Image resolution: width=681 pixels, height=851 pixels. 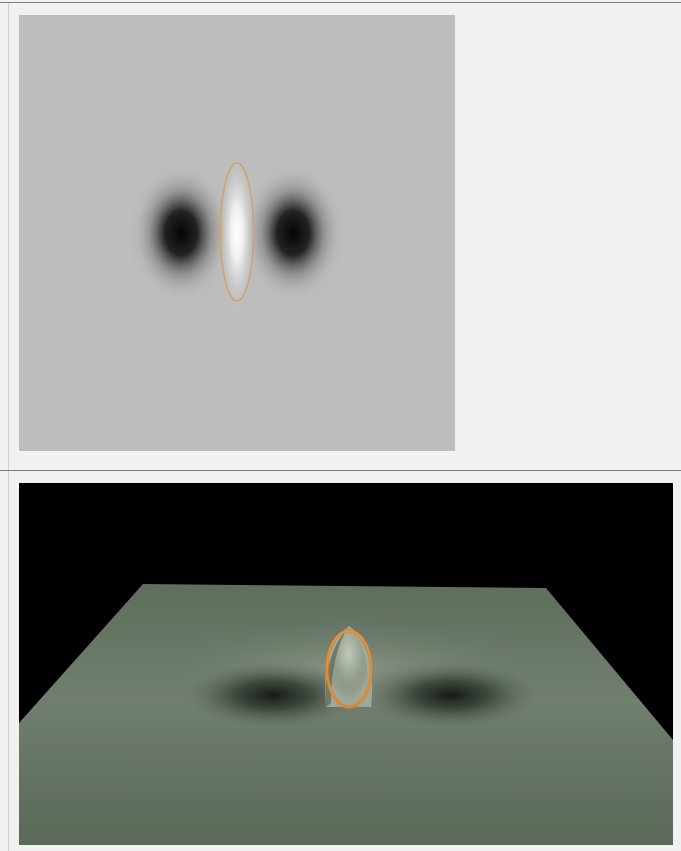 I want to click on top-panel-left-rule, so click(x=8, y=236).